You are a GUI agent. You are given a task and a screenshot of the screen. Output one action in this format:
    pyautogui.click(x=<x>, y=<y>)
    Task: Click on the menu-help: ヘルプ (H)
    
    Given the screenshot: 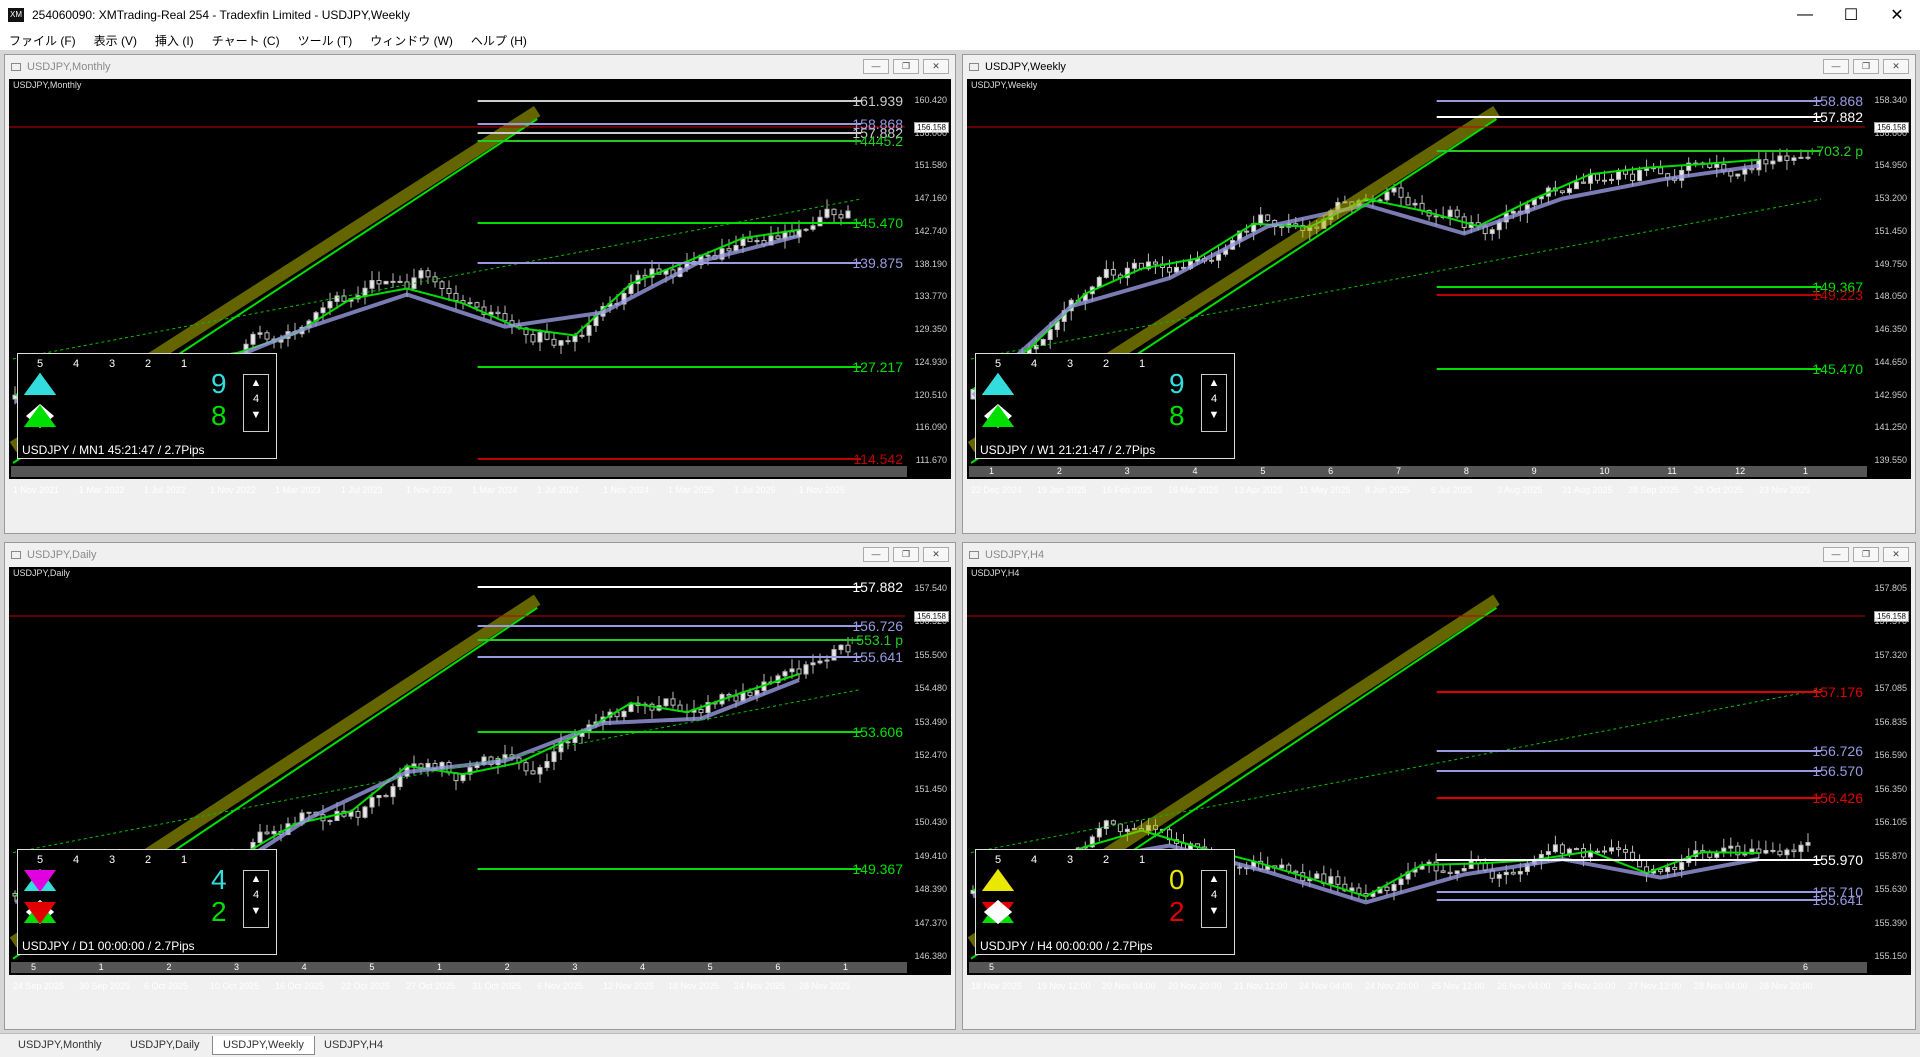 What is the action you would take?
    pyautogui.click(x=499, y=40)
    